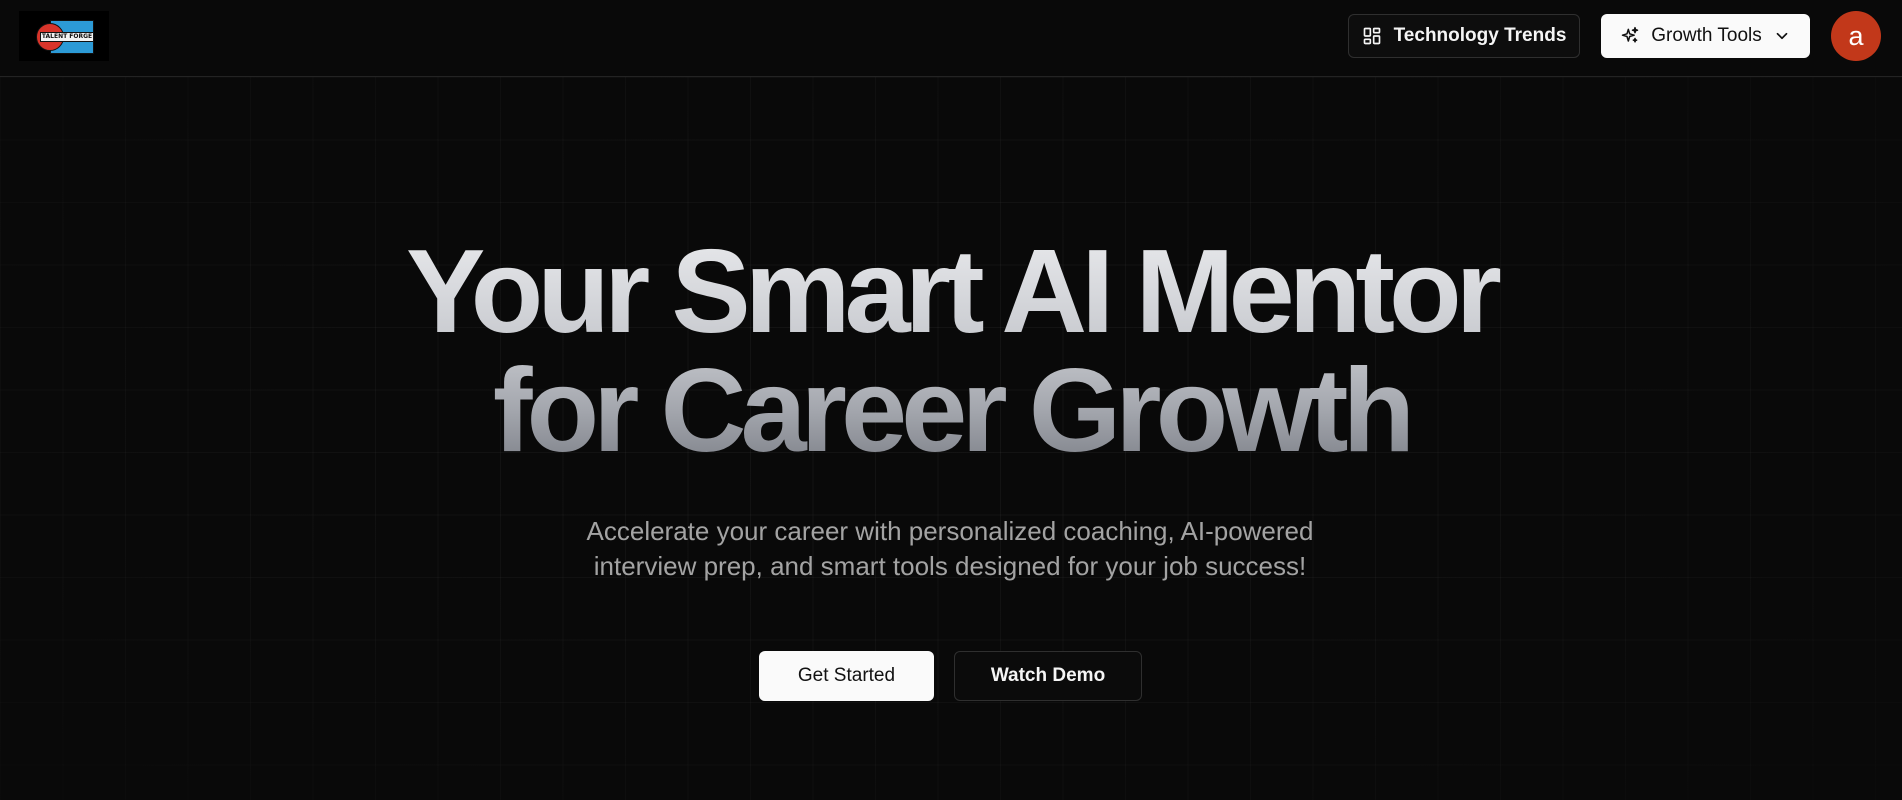  What do you see at coordinates (1372, 36) in the screenshot?
I see `dashboard-grid-icon` at bounding box center [1372, 36].